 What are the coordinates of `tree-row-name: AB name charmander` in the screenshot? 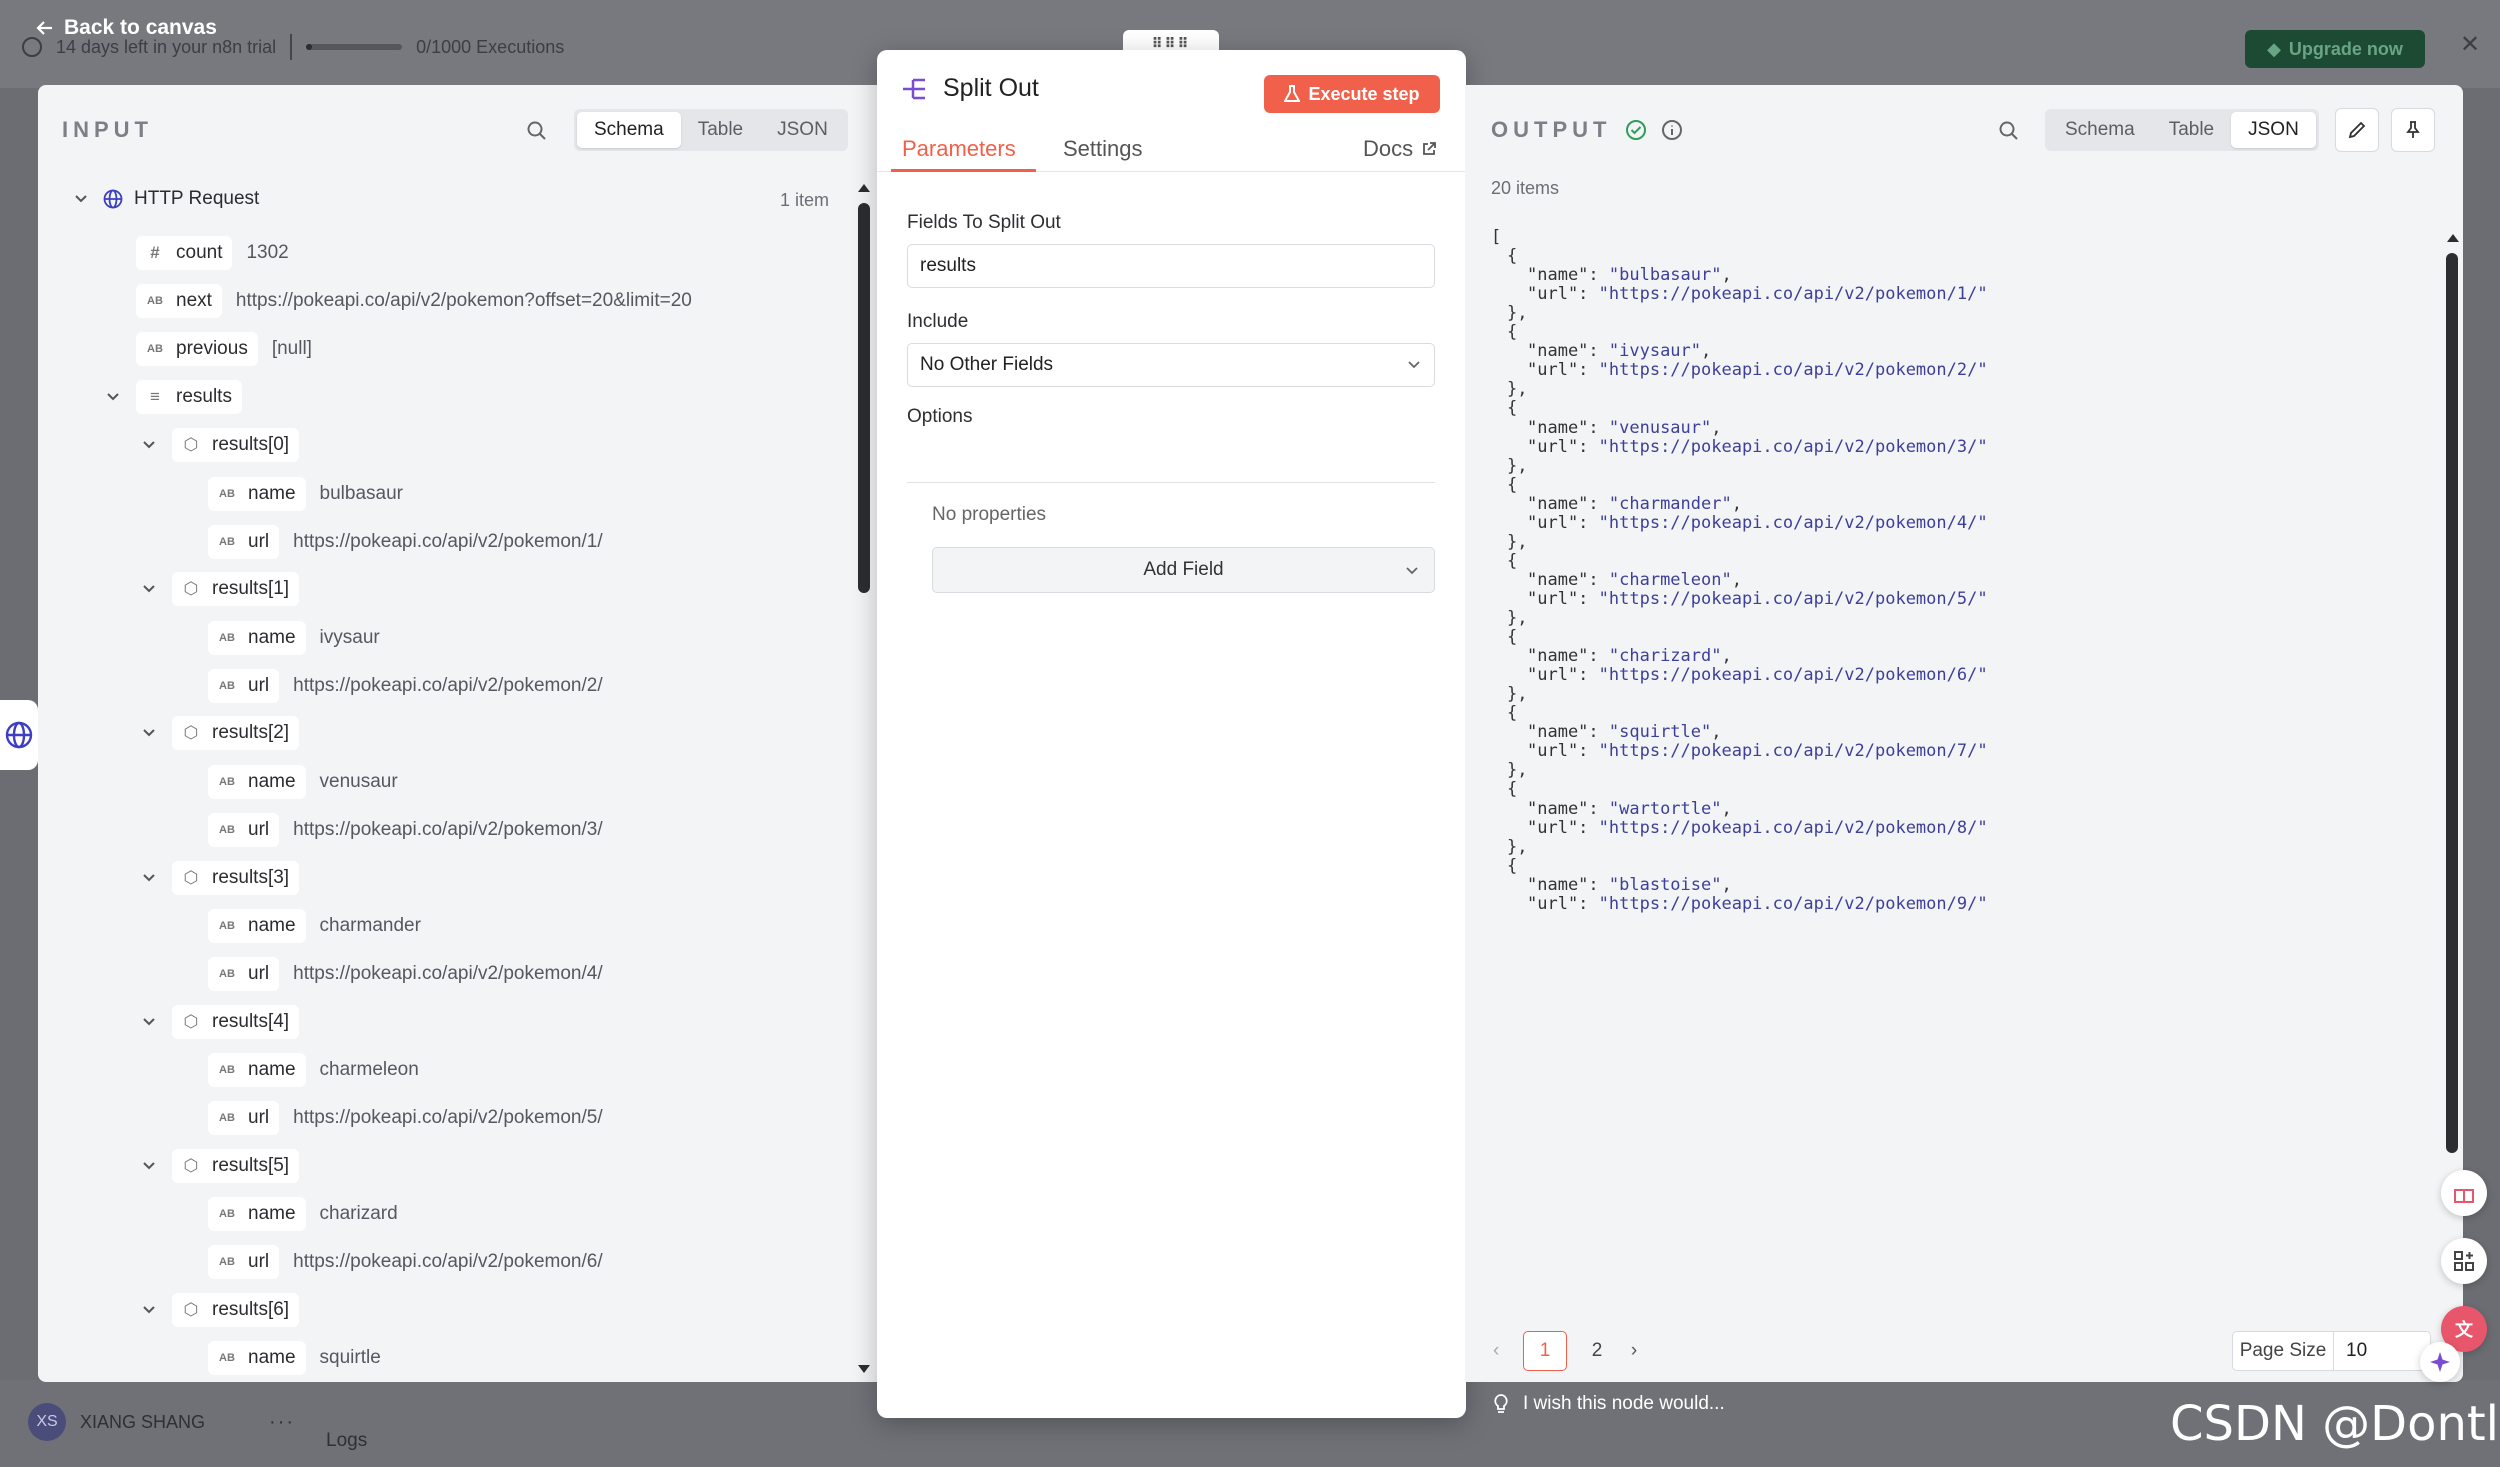 It's located at (314, 926).